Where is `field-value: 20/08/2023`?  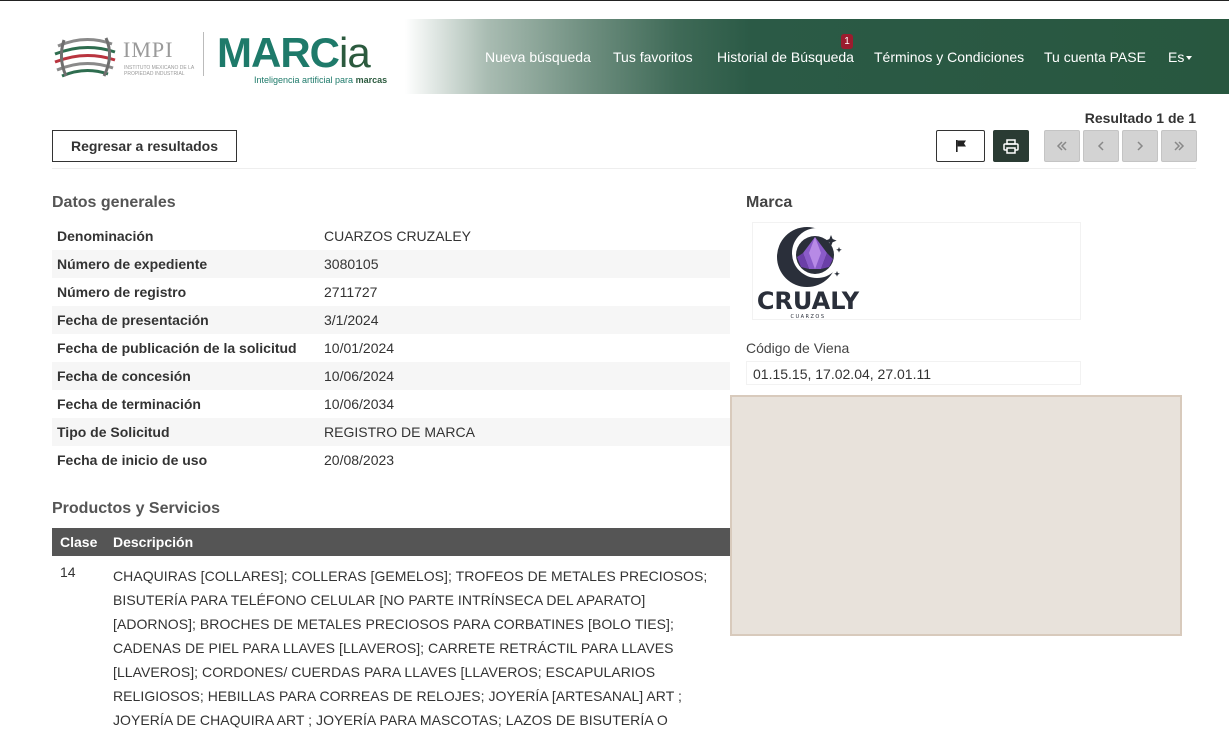 field-value: 20/08/2023 is located at coordinates (359, 460).